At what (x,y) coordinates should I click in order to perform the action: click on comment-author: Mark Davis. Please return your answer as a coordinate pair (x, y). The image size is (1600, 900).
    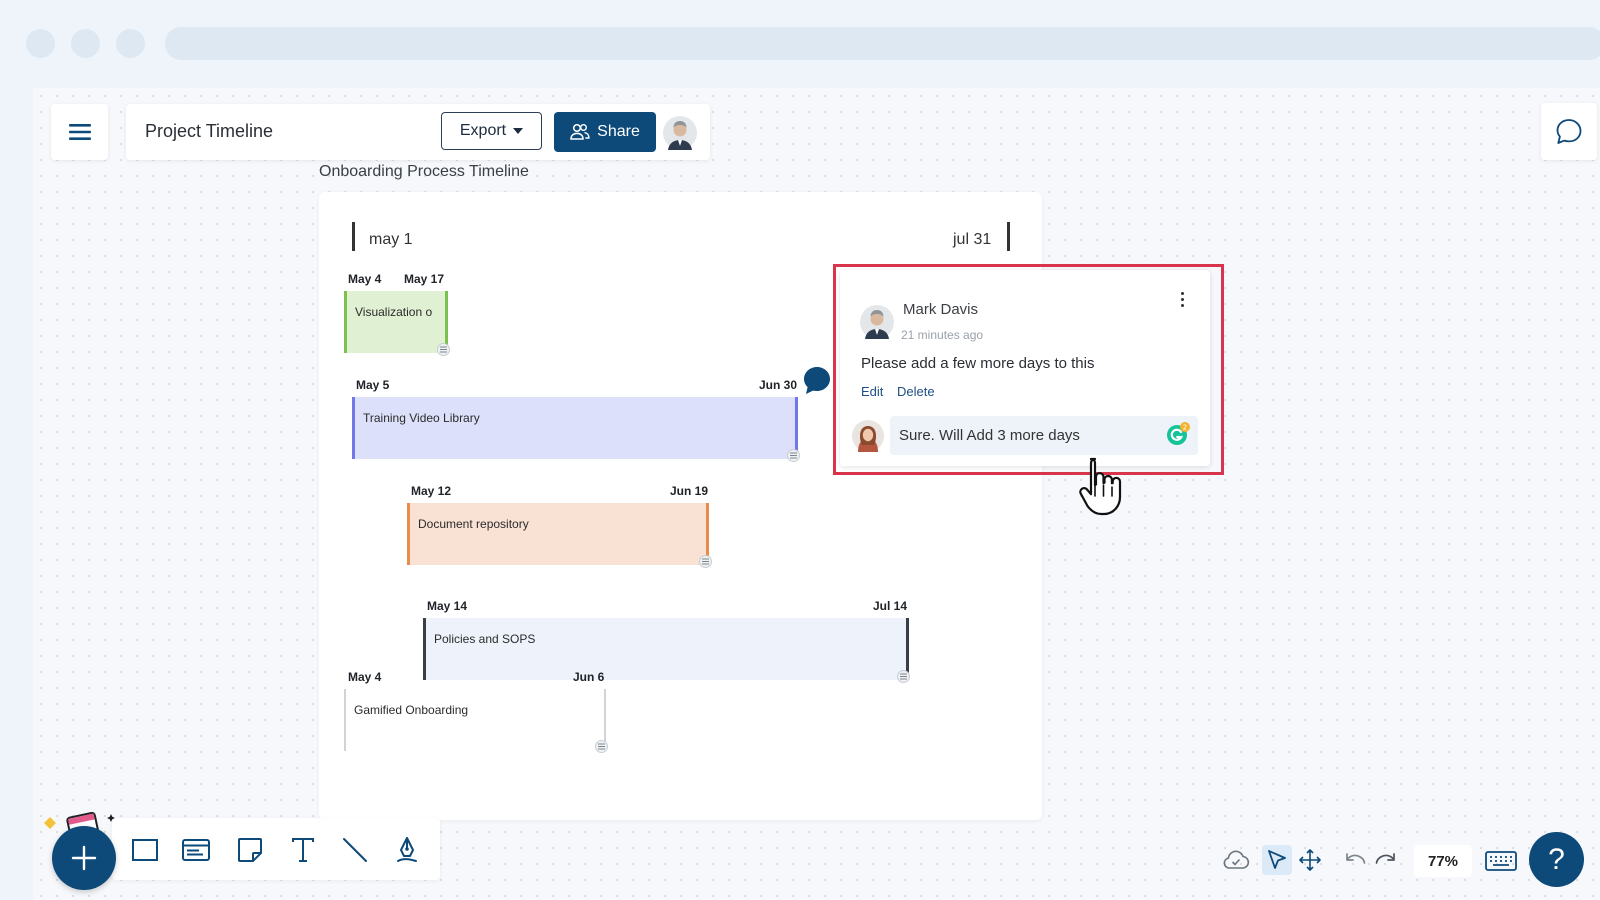
    Looking at the image, I should click on (941, 309).